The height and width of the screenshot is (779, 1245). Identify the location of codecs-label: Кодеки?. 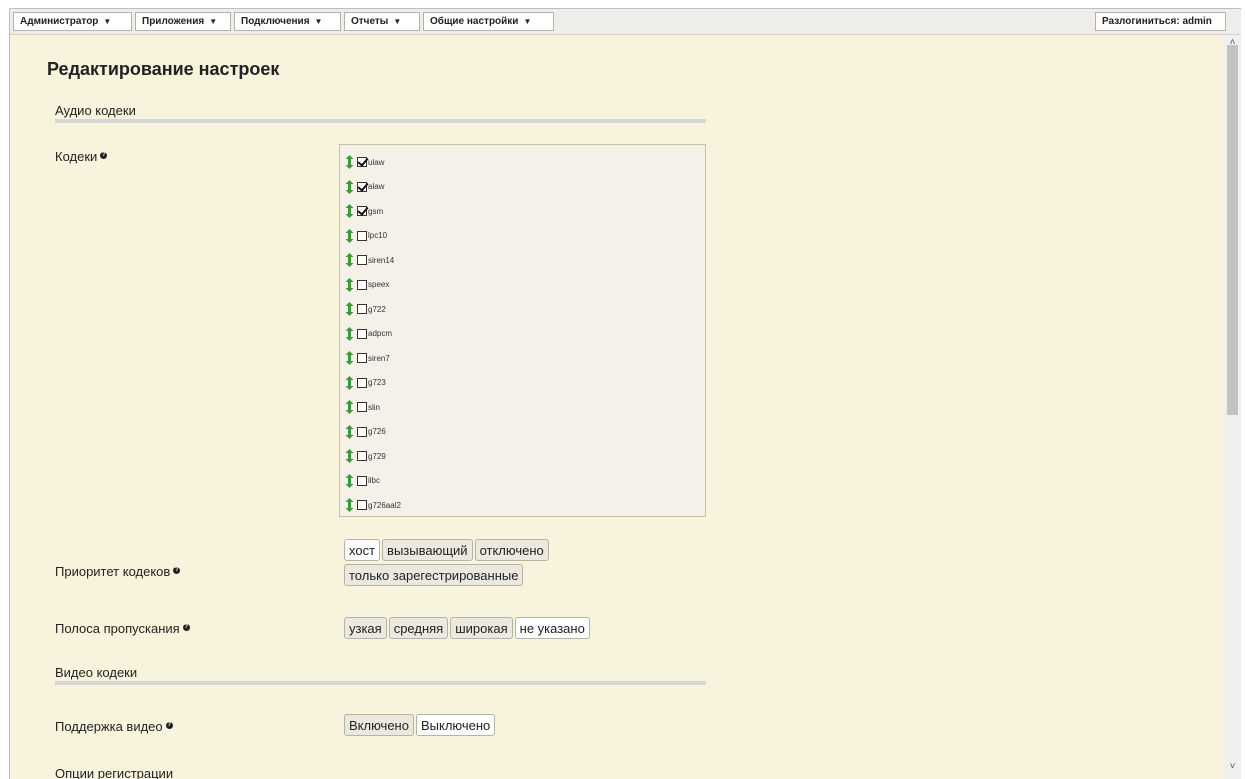
(81, 156).